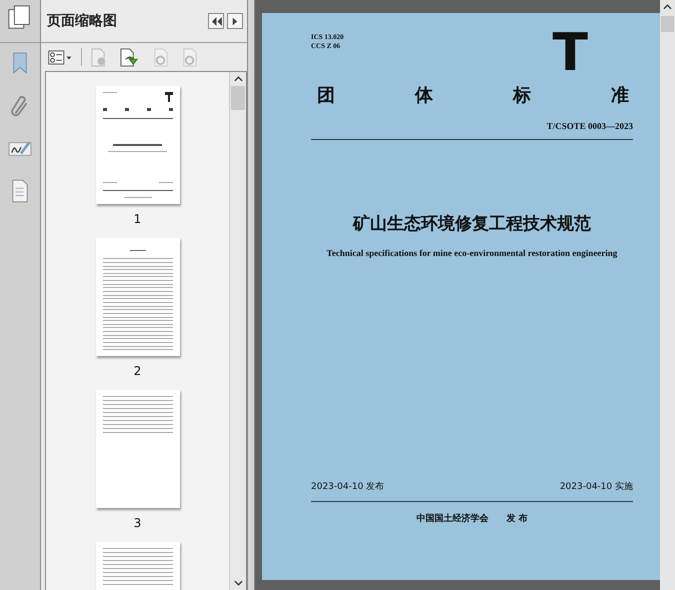 Image resolution: width=675 pixels, height=590 pixels. I want to click on bookmark-icon, so click(20, 63).